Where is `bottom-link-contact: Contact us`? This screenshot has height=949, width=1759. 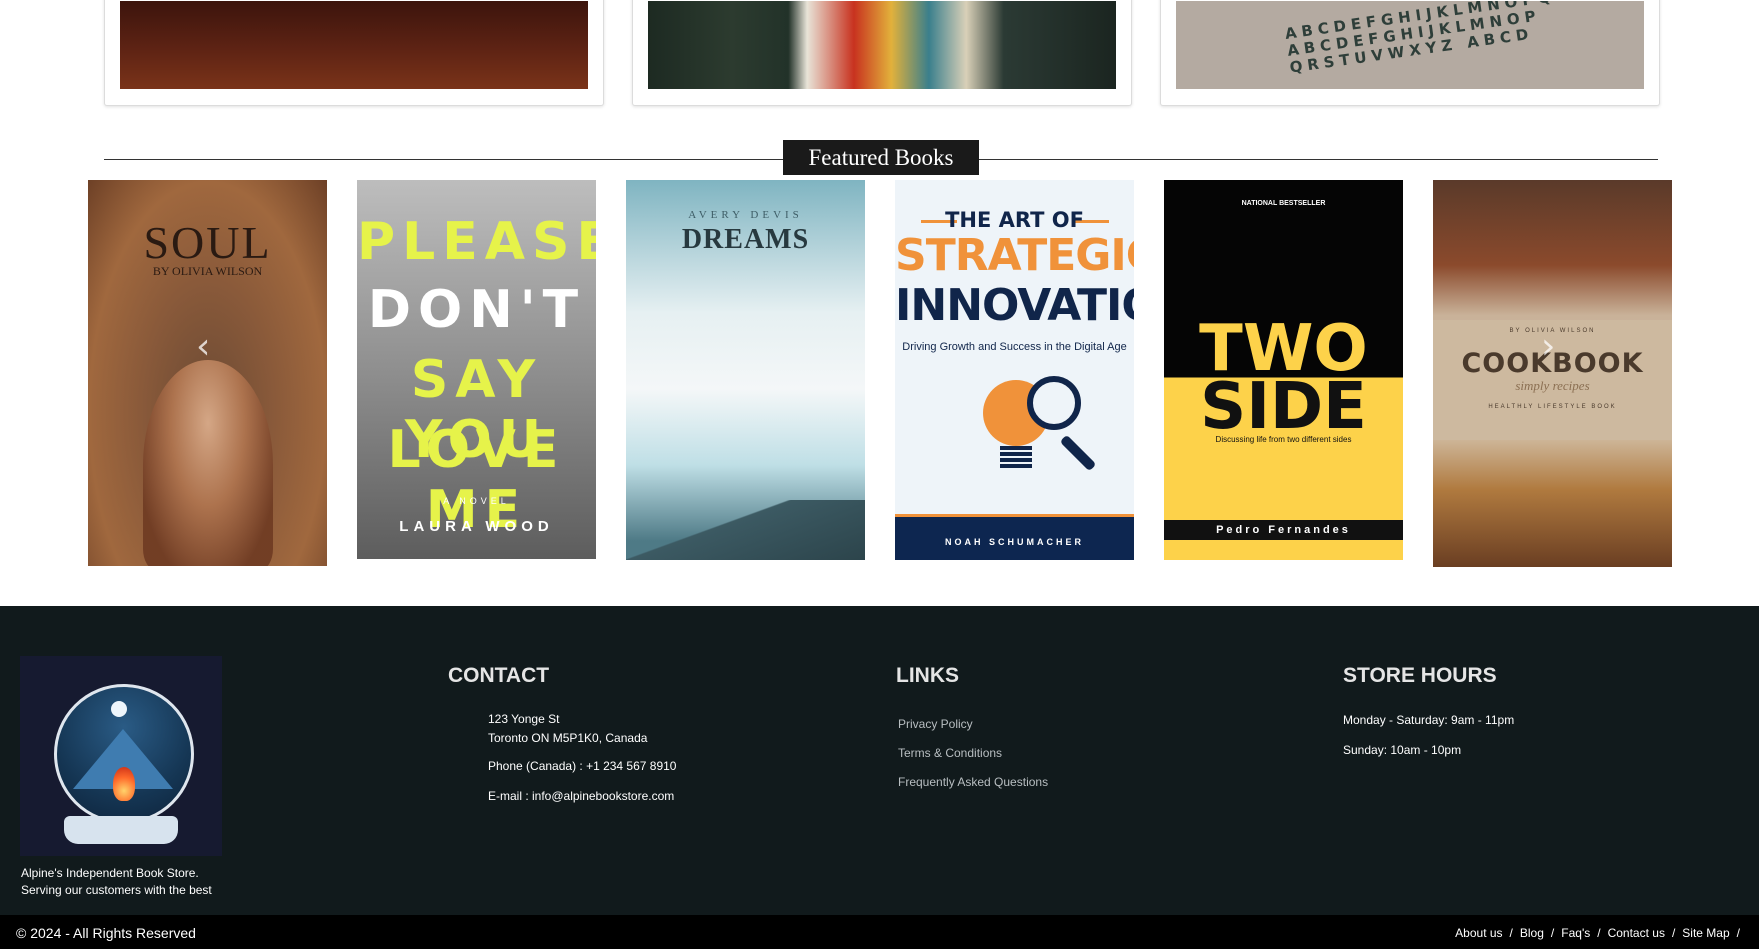
bottom-link-contact: Contact us is located at coordinates (1636, 933).